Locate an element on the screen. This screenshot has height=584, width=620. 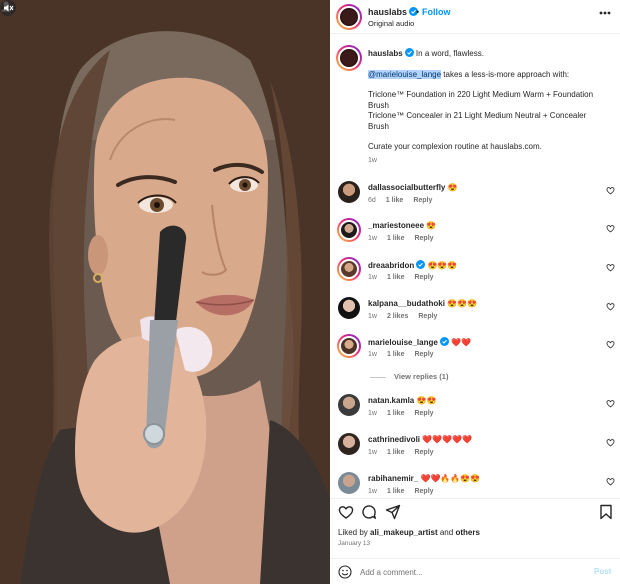
replies-divider is located at coordinates (378, 377).